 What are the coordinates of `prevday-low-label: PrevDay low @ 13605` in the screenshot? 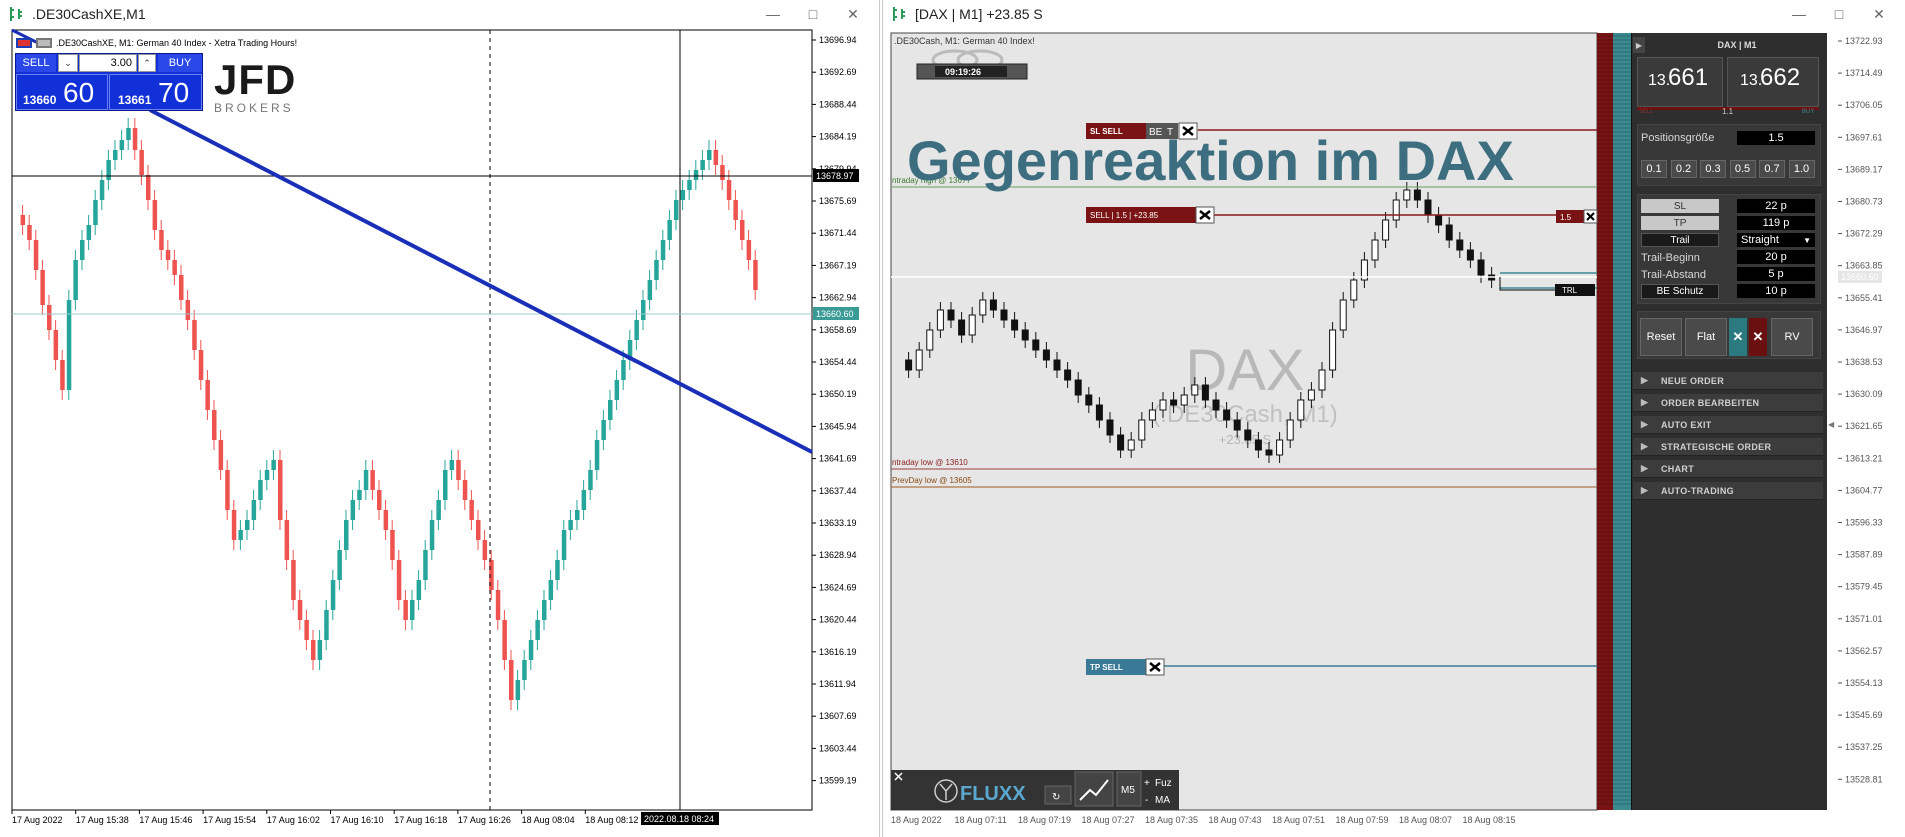 It's located at (932, 480).